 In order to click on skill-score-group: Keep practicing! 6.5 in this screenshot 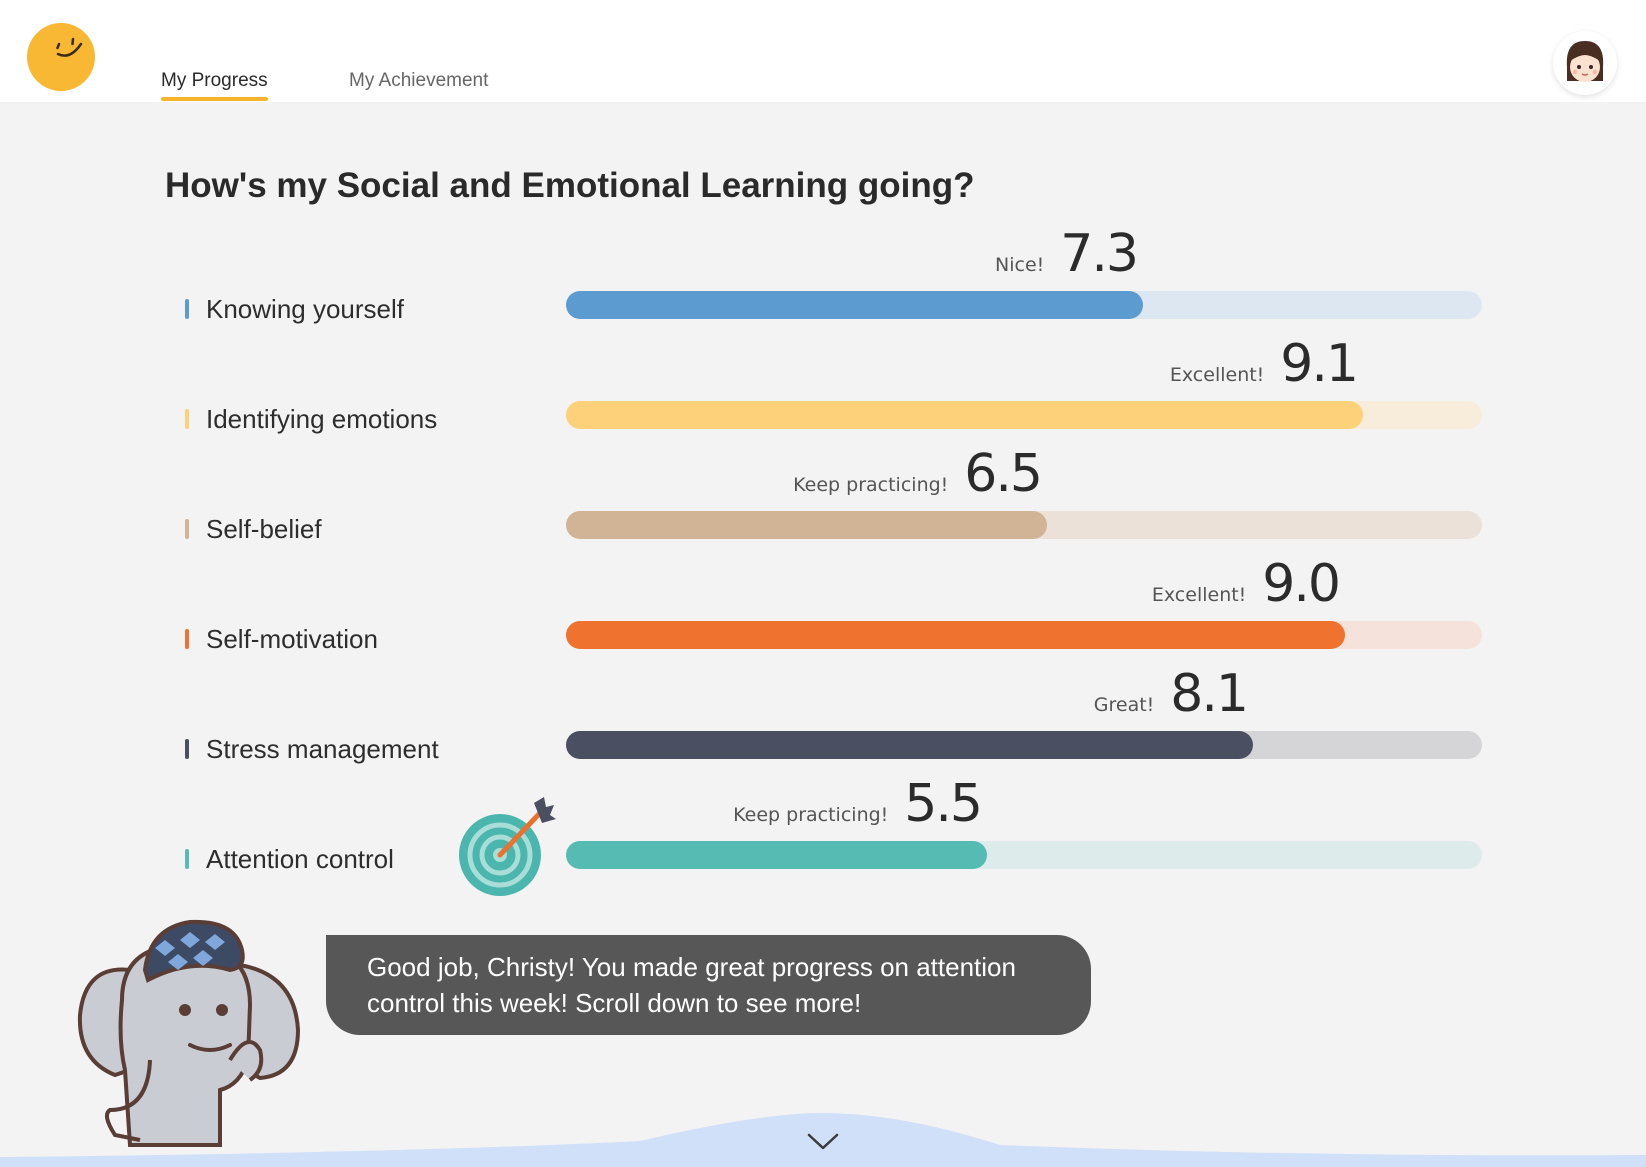, I will do `click(918, 474)`.